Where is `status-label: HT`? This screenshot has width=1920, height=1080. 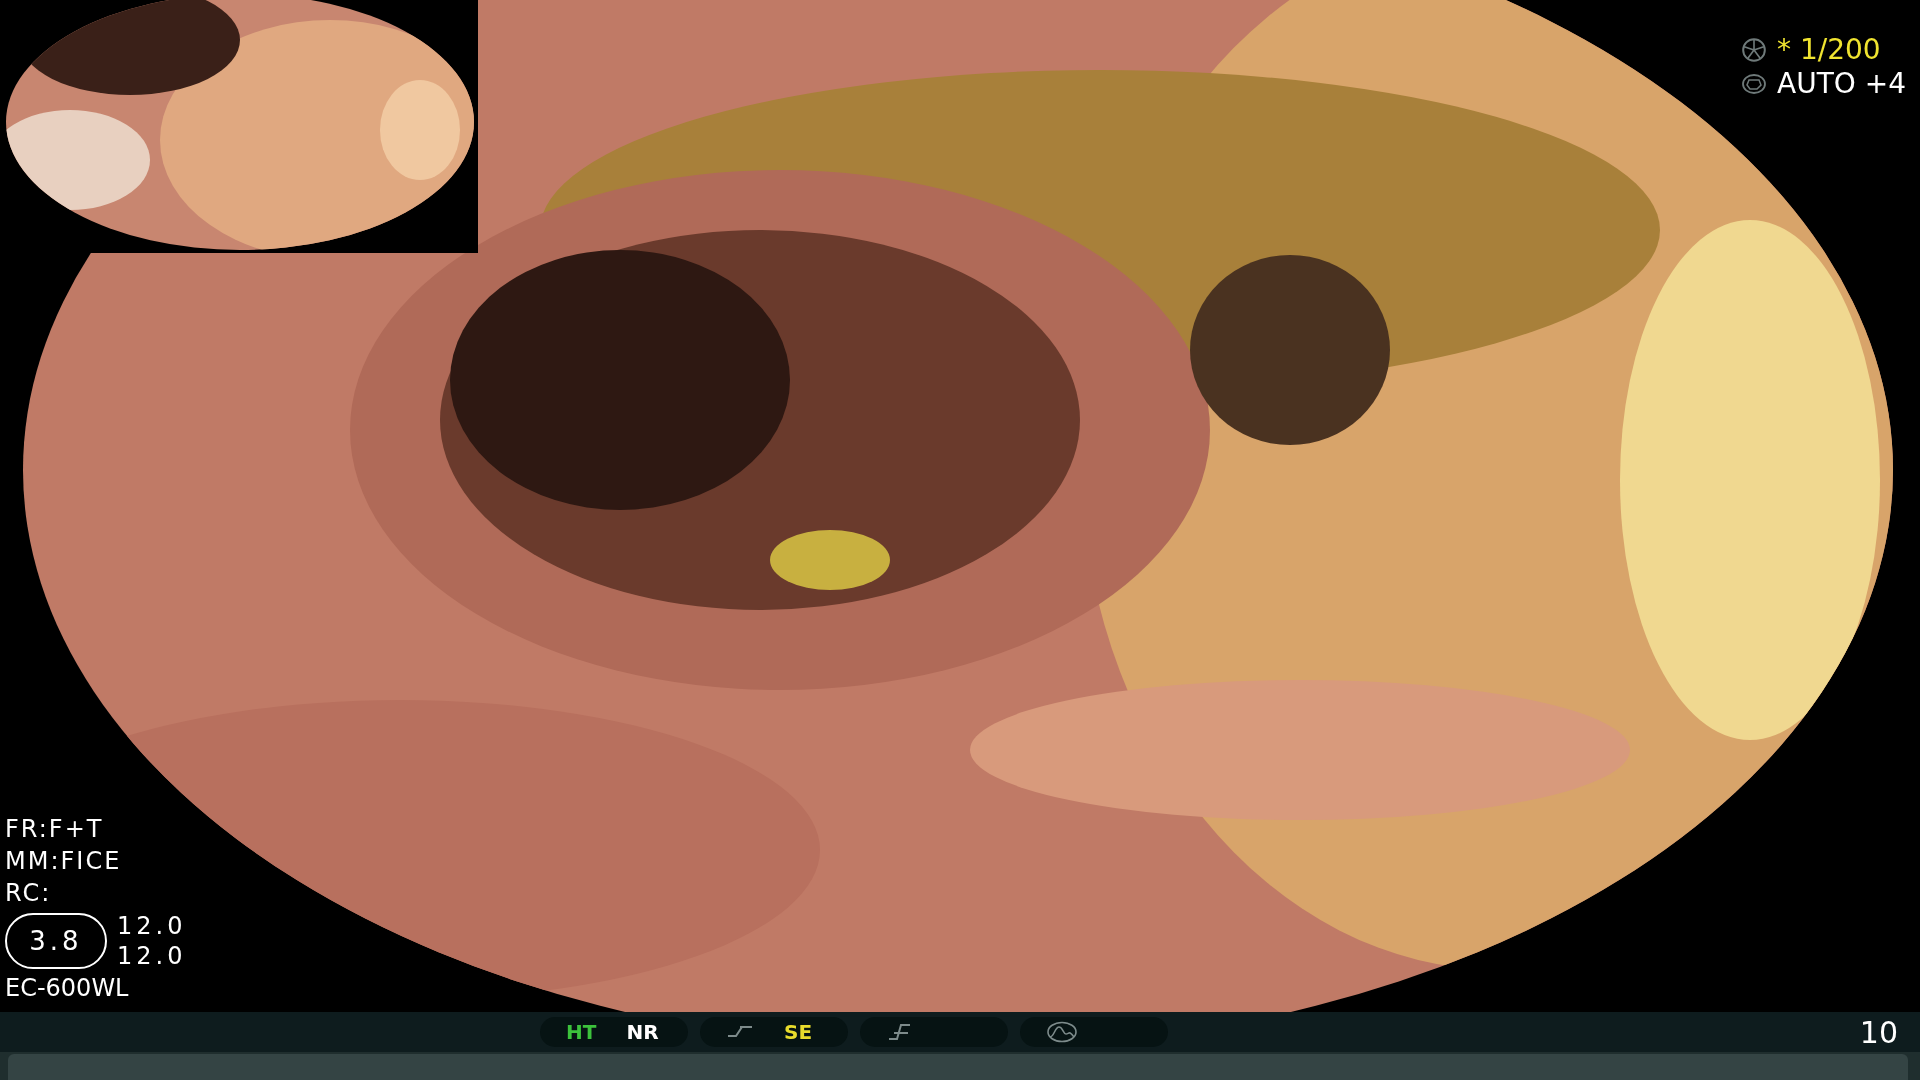 status-label: HT is located at coordinates (581, 1032).